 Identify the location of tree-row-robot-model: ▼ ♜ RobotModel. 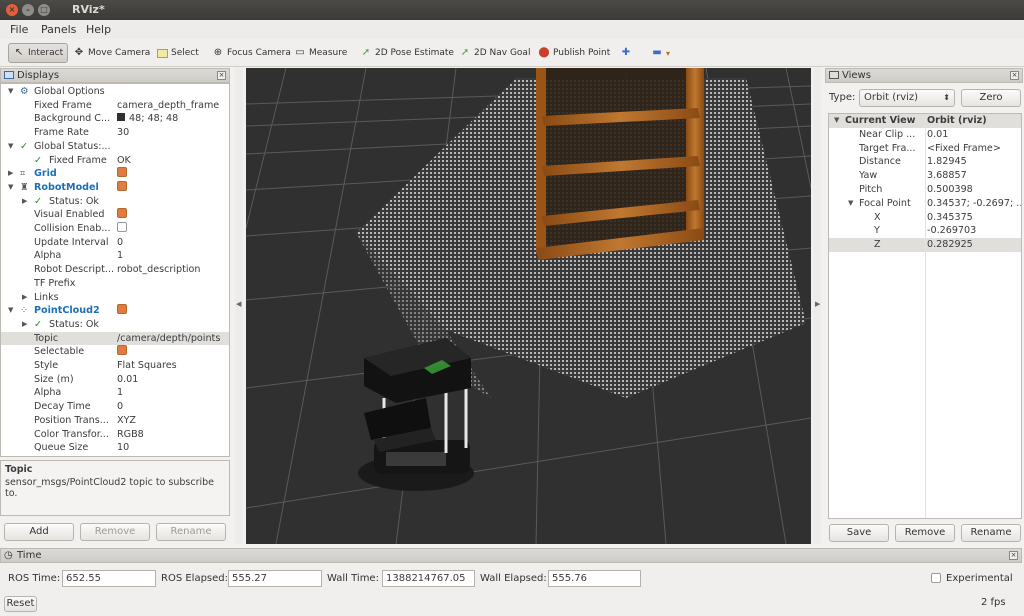
(115, 187).